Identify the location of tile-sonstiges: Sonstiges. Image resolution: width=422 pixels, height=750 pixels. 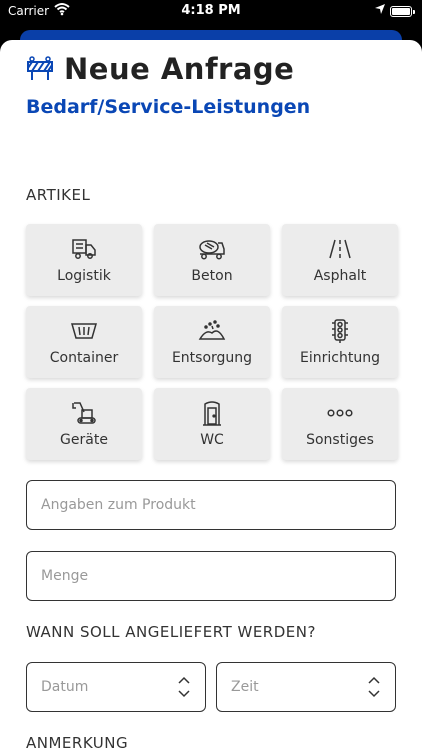
(340, 424).